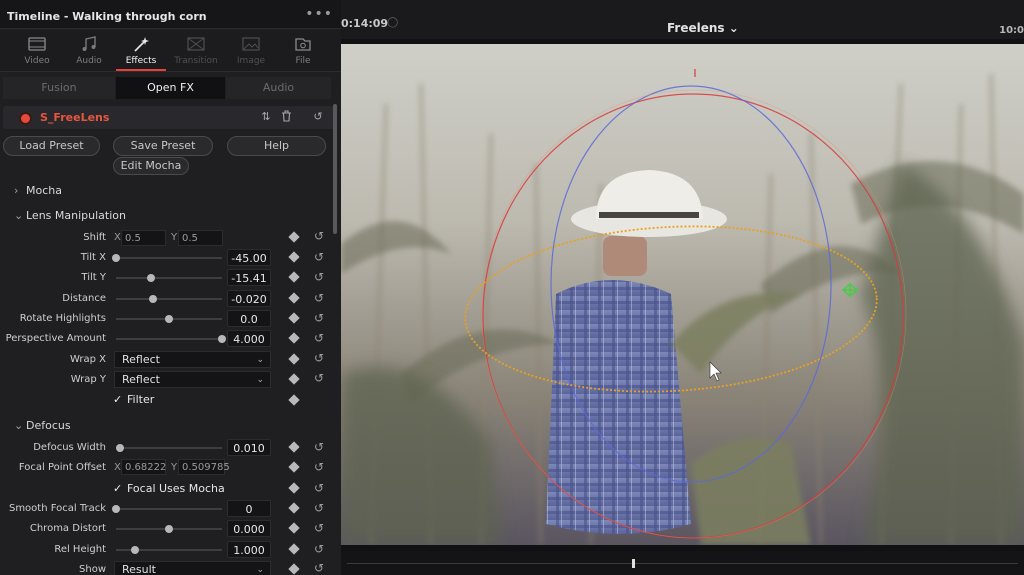  Describe the element at coordinates (151, 166) in the screenshot. I see `edit-mocha-button: Edit Mocha` at that location.